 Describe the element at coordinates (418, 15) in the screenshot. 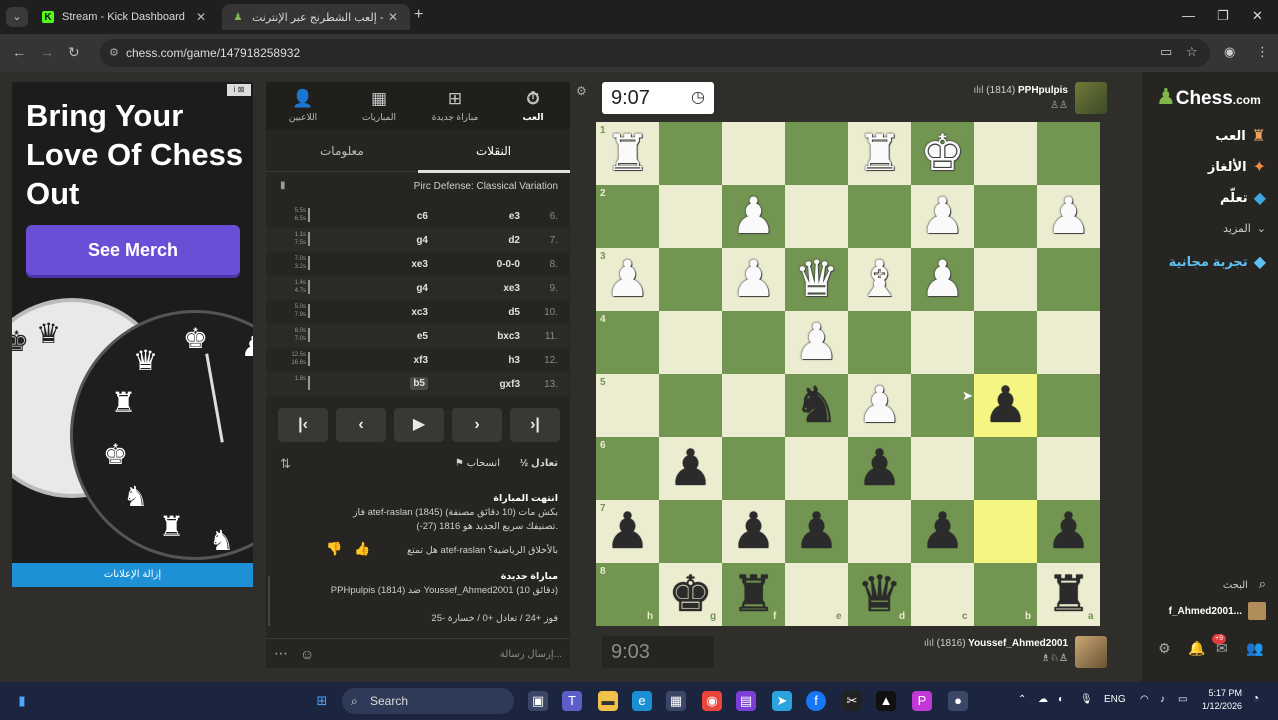

I see `new-tab-icon: +` at that location.